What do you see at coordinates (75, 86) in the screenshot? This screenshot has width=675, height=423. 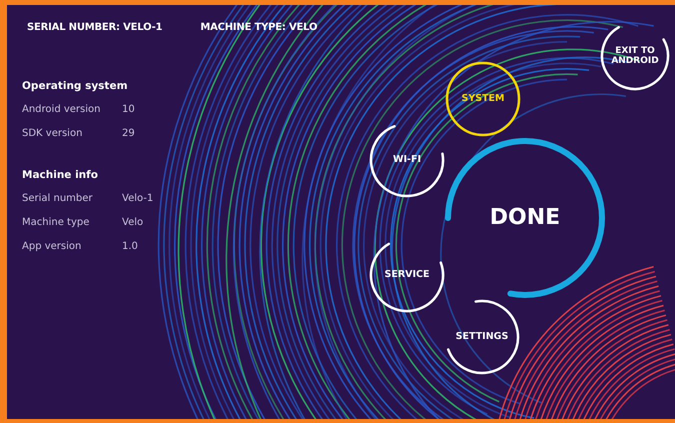 I see `section-title: Operating system` at bounding box center [75, 86].